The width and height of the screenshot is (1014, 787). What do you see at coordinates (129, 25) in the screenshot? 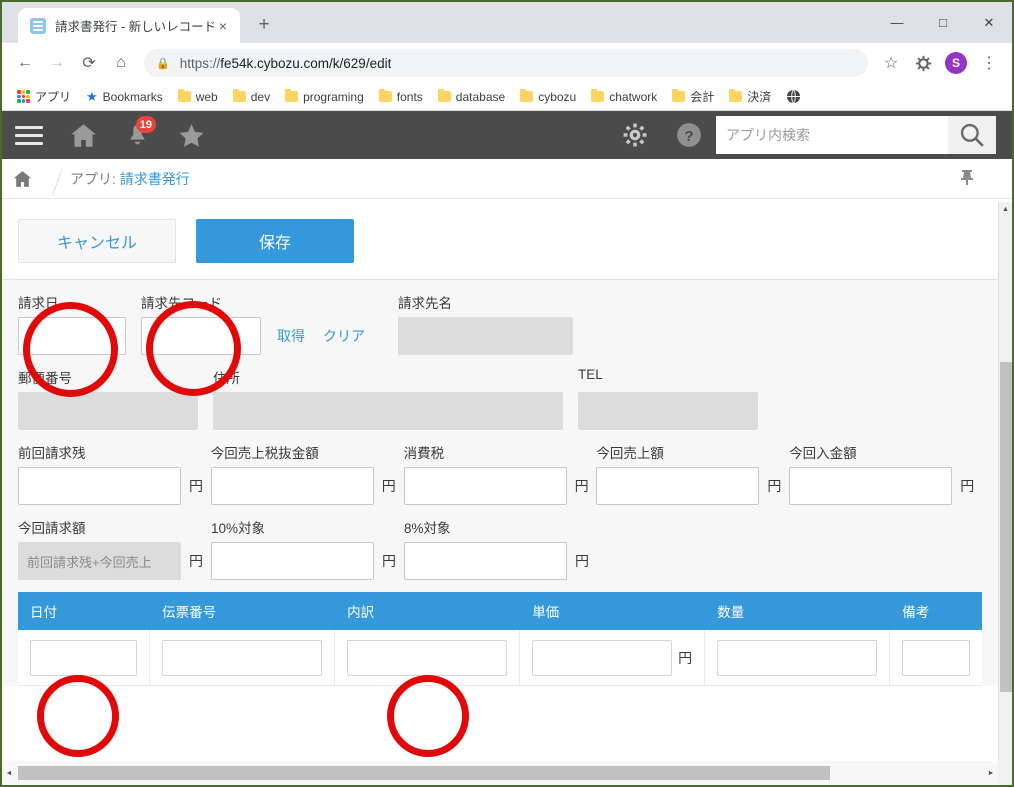
I see `browser-tab: 請求書発行 - 新しいレコード ×` at bounding box center [129, 25].